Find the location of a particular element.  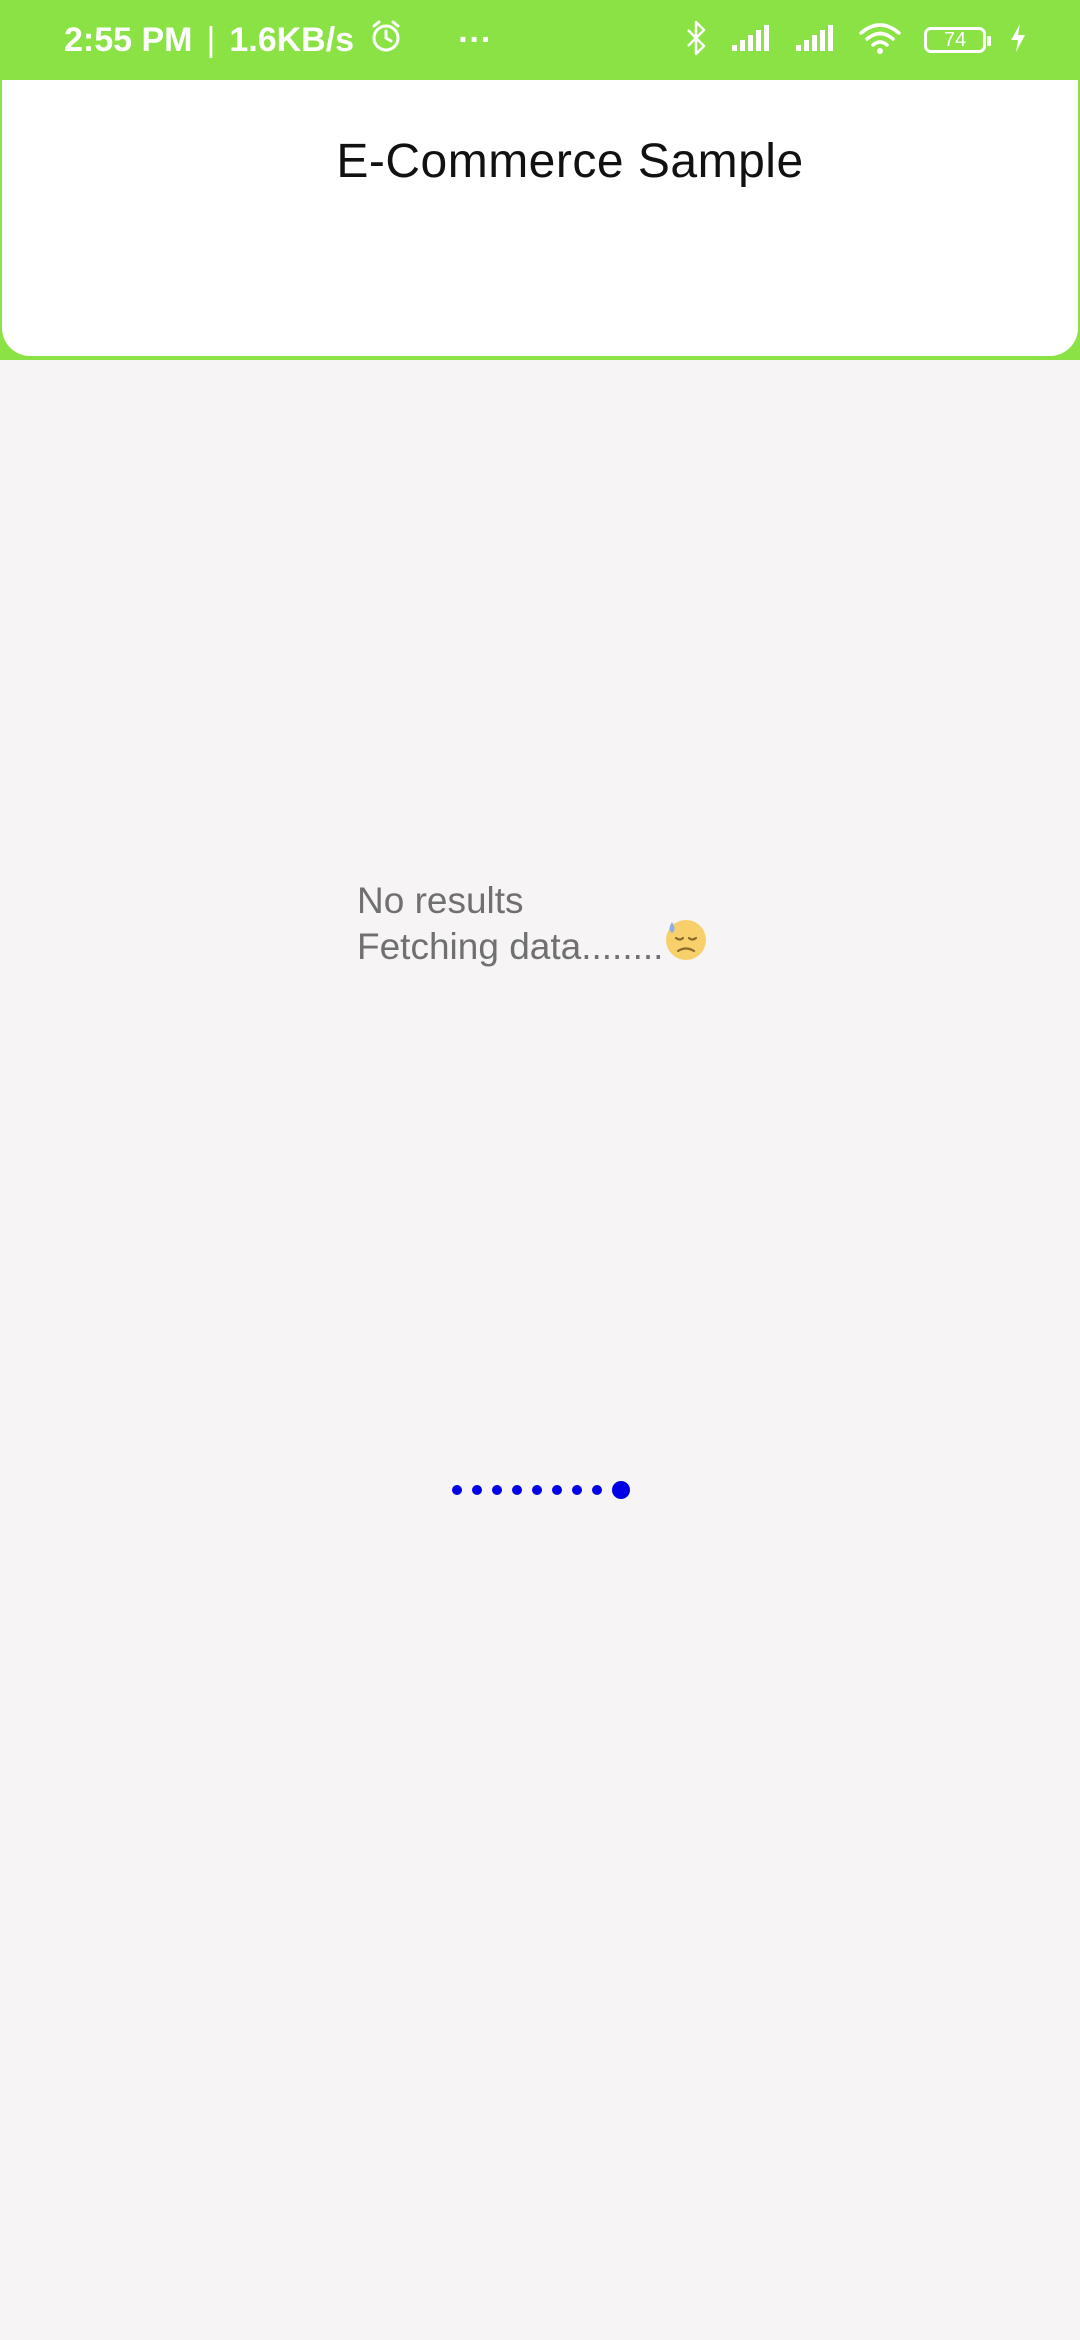

bluetooth-icon is located at coordinates (696, 40).